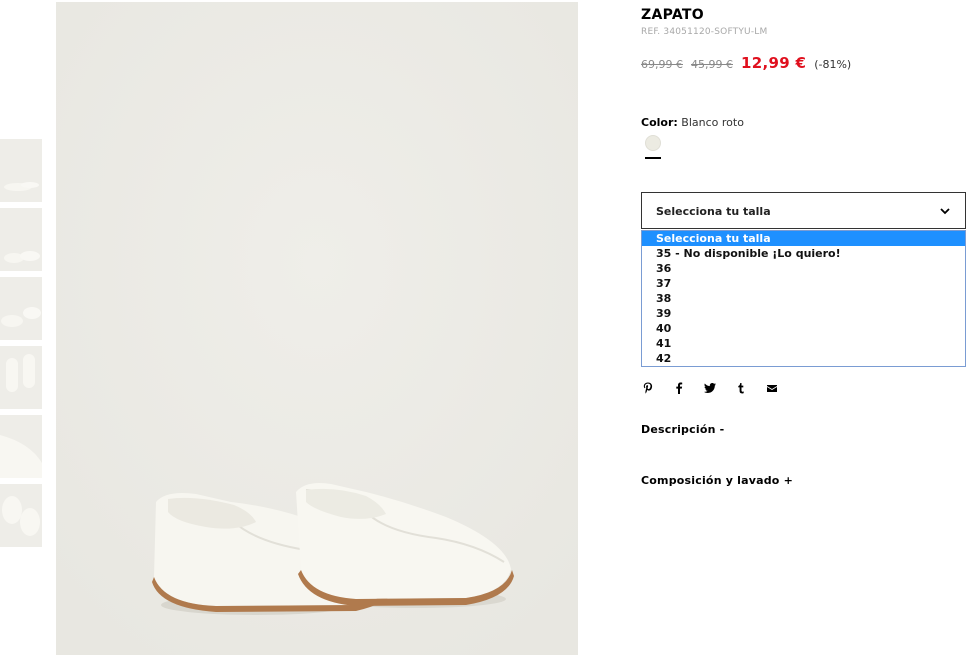 The width and height of the screenshot is (973, 655). What do you see at coordinates (648, 388) in the screenshot?
I see `pinterest-icon` at bounding box center [648, 388].